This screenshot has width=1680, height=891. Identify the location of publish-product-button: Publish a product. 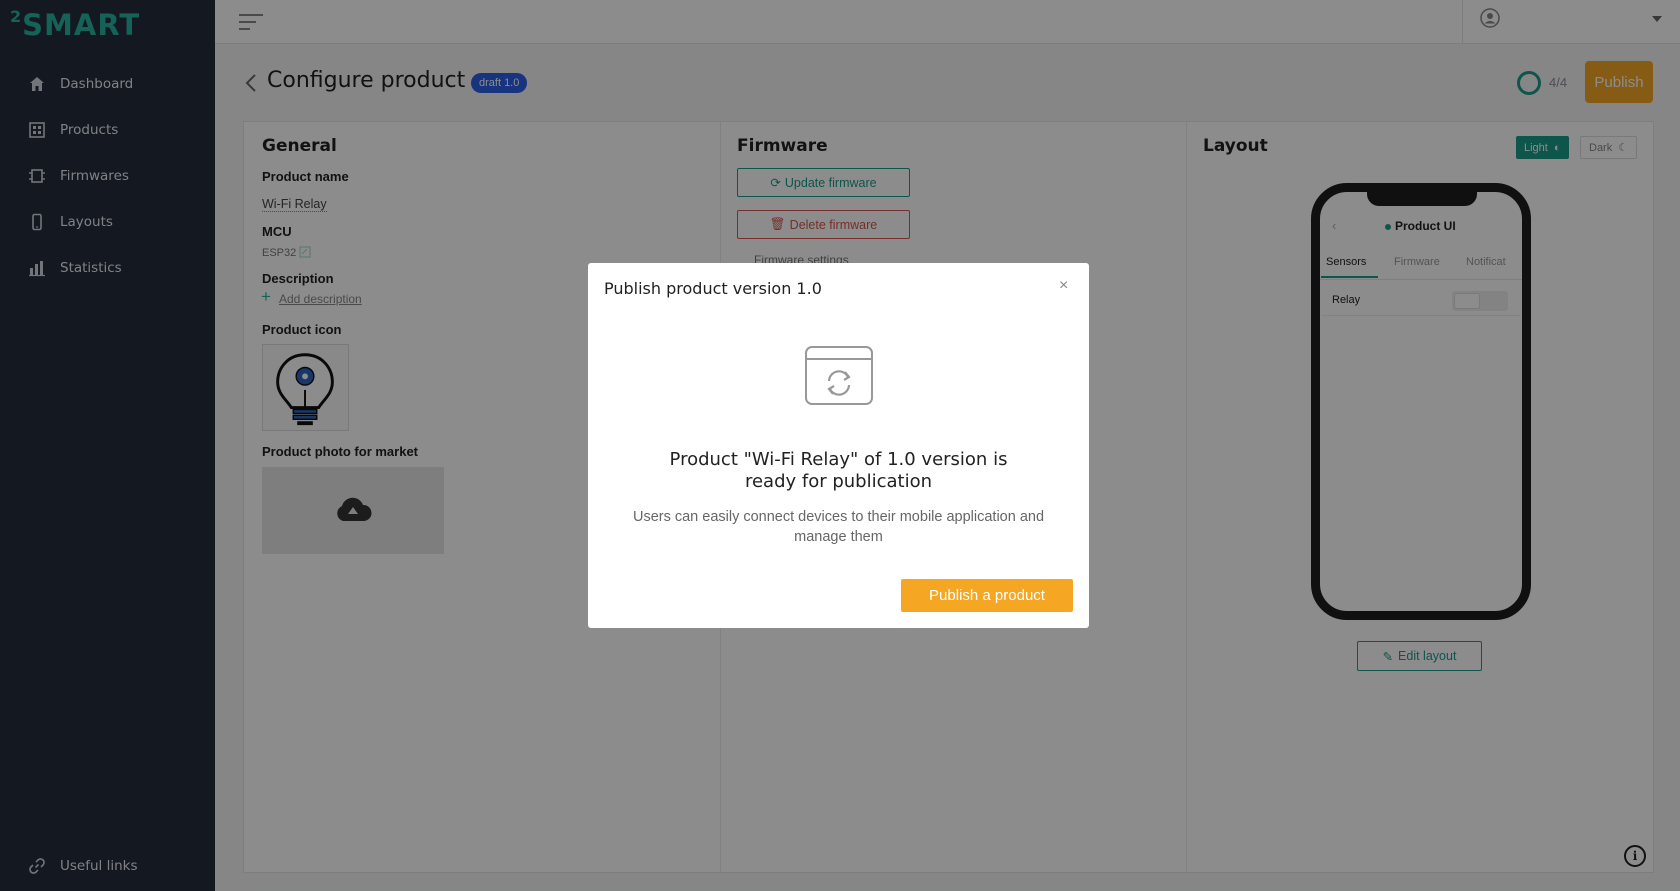
(987, 595).